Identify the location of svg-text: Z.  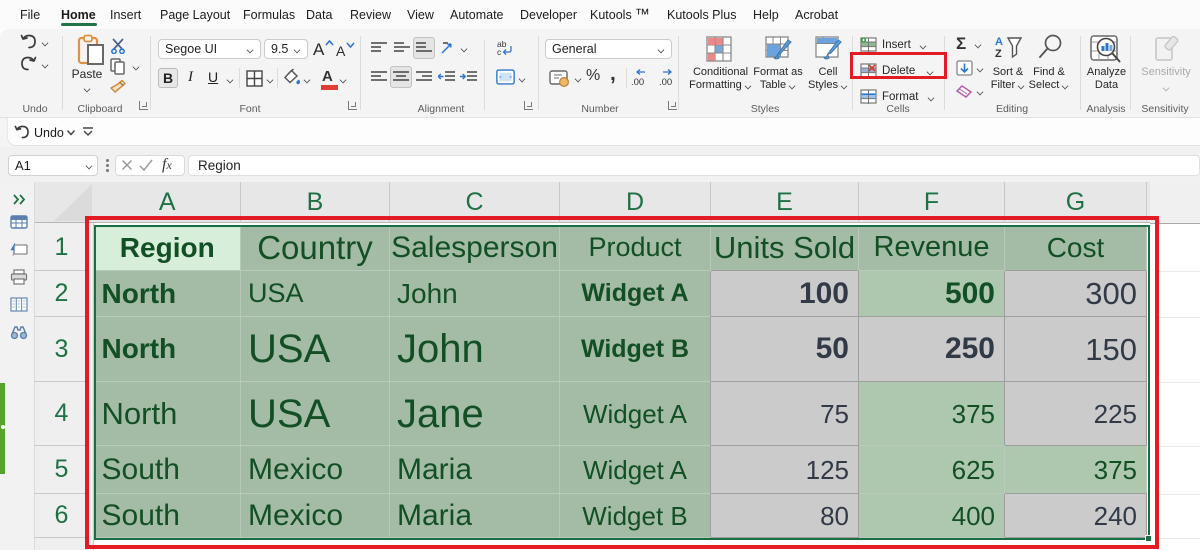
(998, 53).